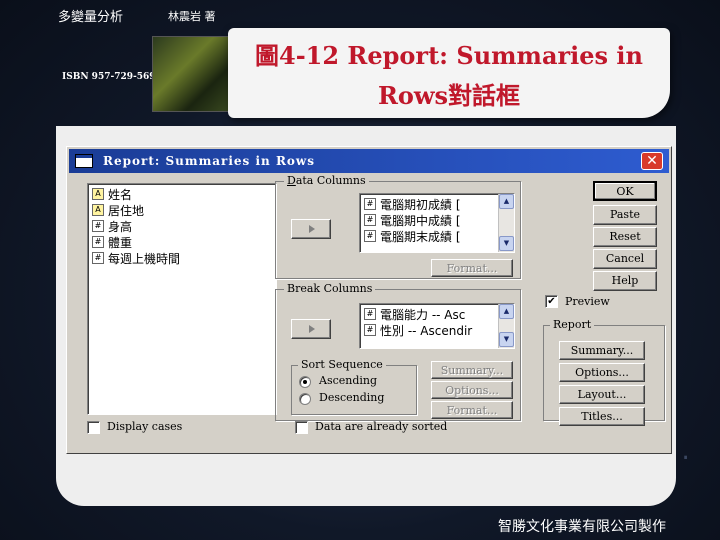  I want to click on variable-item: A 姓名, so click(182, 194).